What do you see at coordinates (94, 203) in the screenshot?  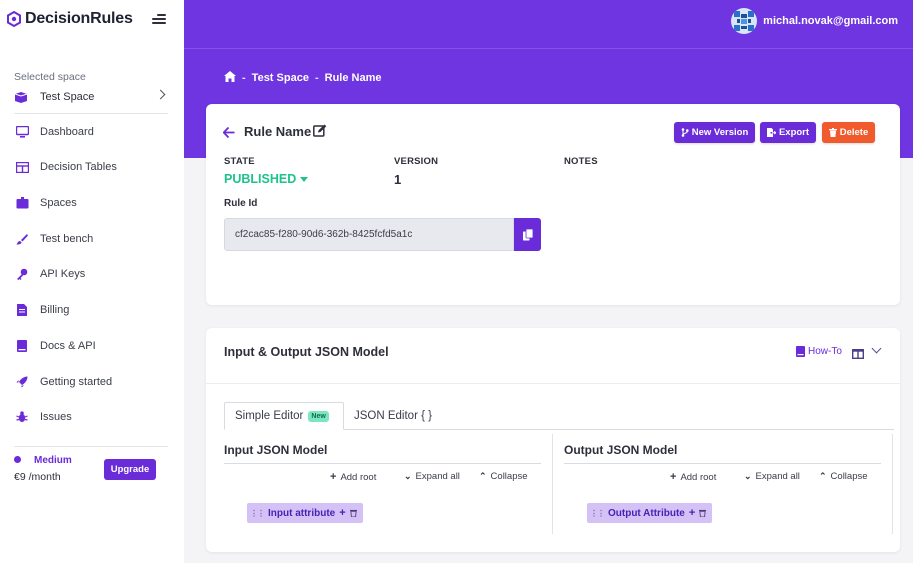 I see `sidebar-item-spaces: Spaces` at bounding box center [94, 203].